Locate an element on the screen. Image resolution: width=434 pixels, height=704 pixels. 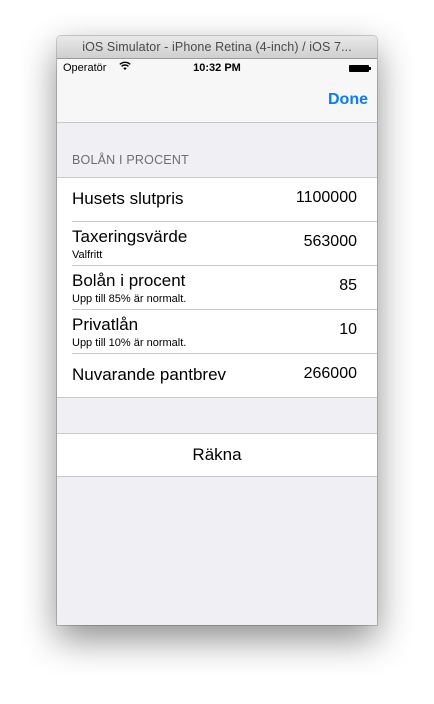
row-title: Husets slutpris is located at coordinates (128, 198).